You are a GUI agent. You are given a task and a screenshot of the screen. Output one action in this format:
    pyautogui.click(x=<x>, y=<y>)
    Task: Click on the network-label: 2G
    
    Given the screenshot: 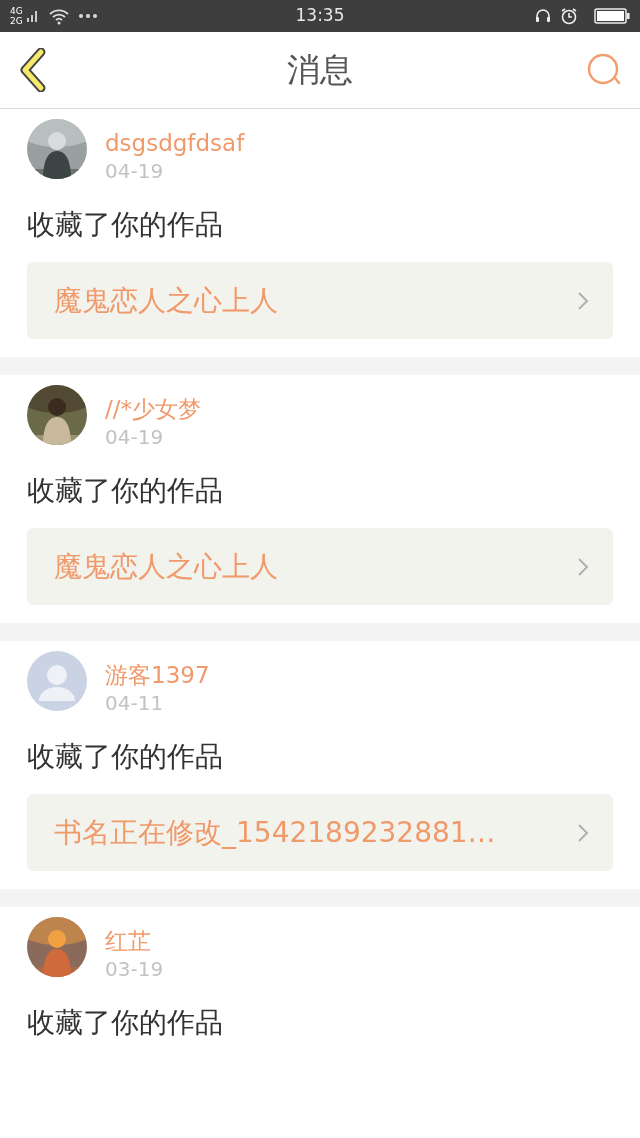 What is the action you would take?
    pyautogui.click(x=16, y=21)
    